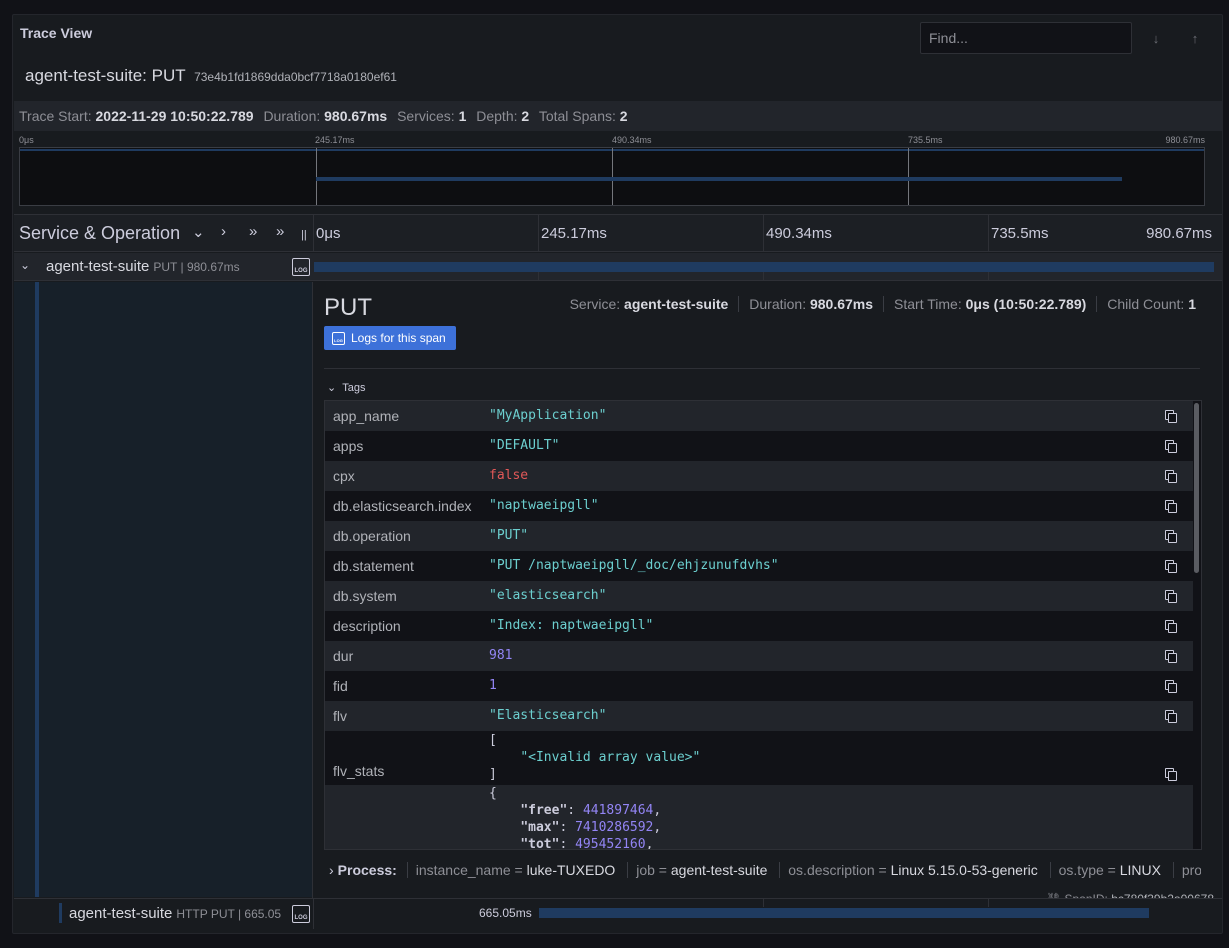  What do you see at coordinates (505, 913) in the screenshot?
I see `span-duration-label: 665.05ms` at bounding box center [505, 913].